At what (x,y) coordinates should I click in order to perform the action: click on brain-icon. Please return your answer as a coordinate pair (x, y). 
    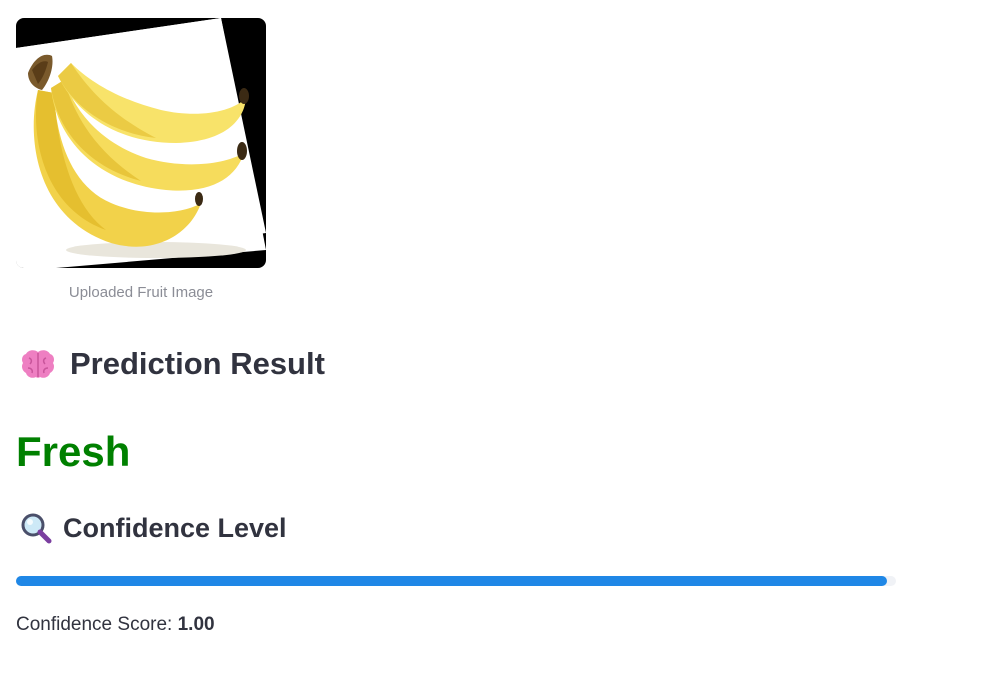
    Looking at the image, I should click on (38, 364).